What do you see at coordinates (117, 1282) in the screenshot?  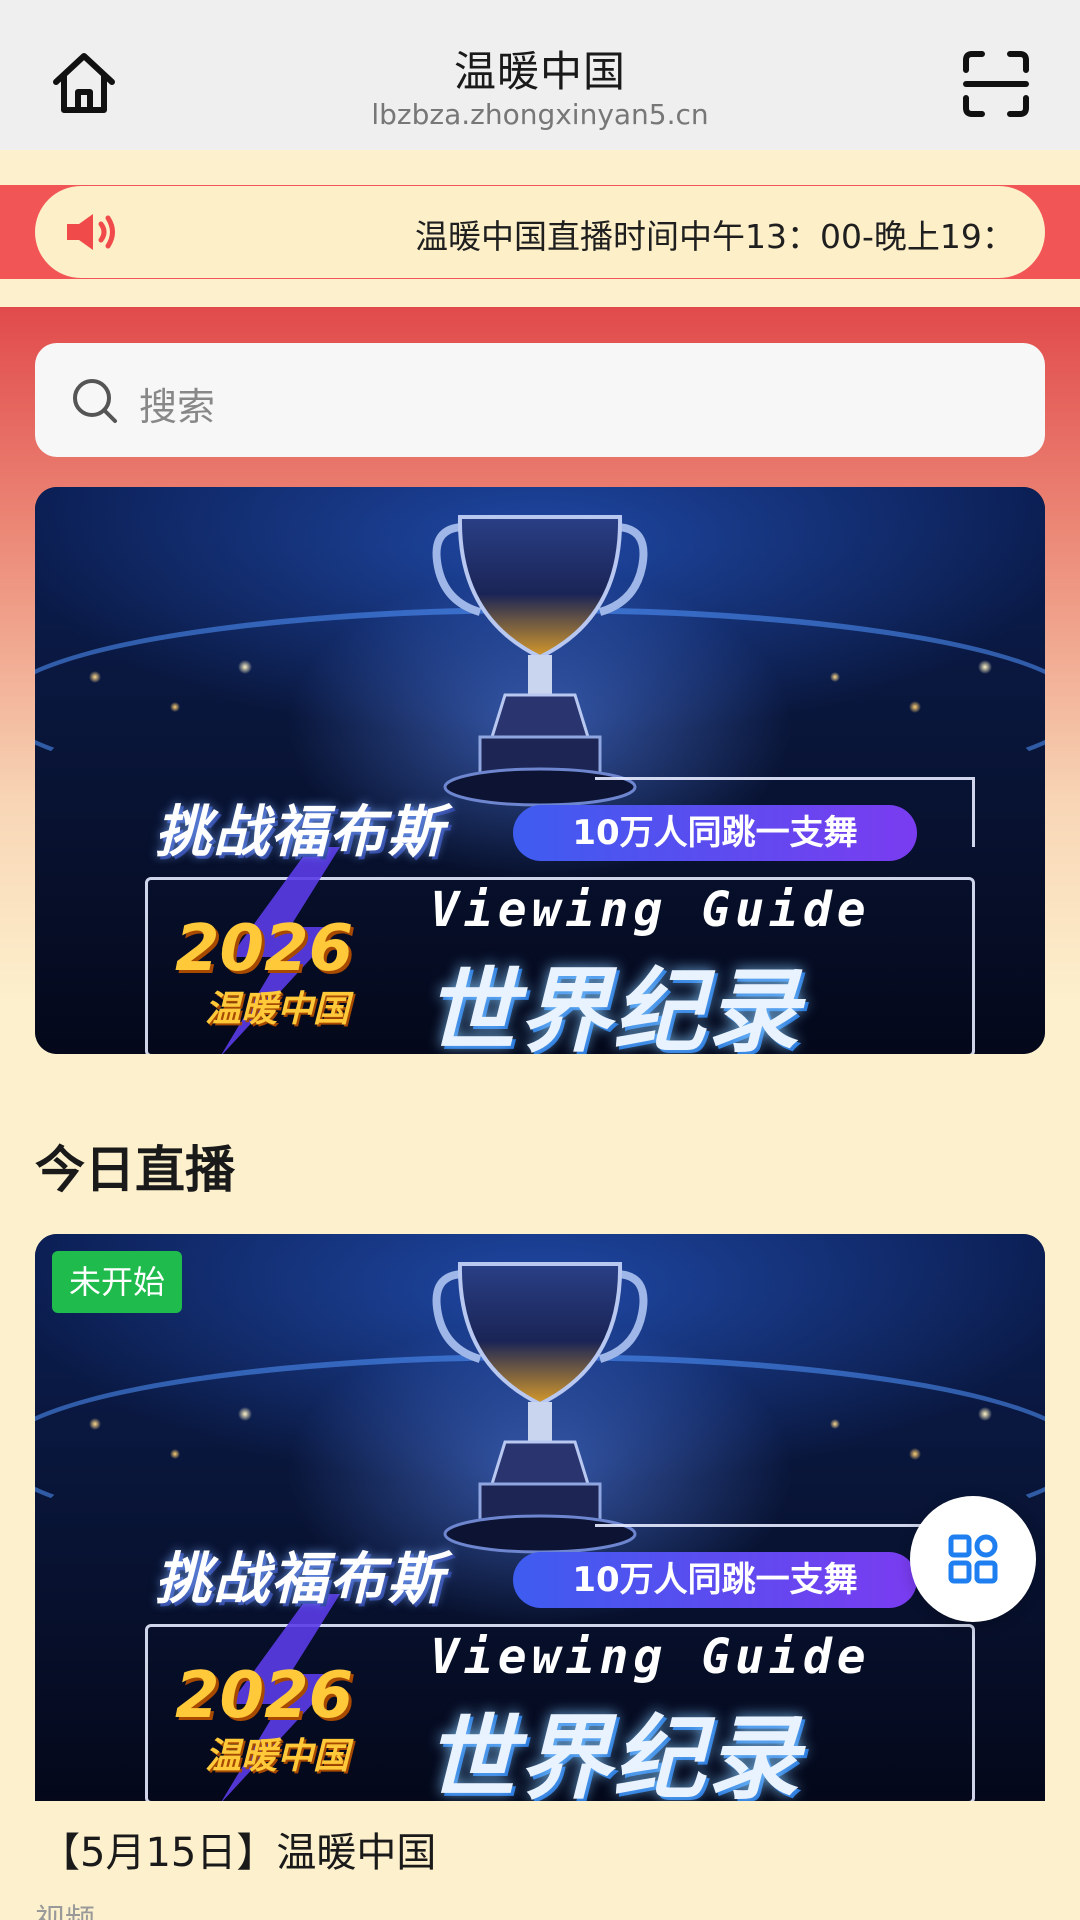 I see `status-badge: 未开始` at bounding box center [117, 1282].